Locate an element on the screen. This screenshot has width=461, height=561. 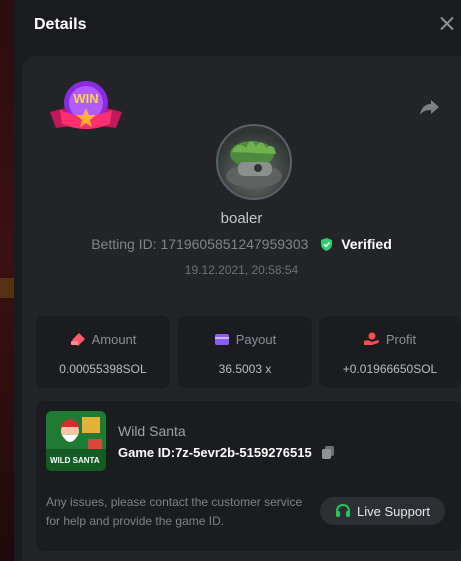
betting-id-row: Betting ID: 1719605851247959303 Verified is located at coordinates (241, 244).